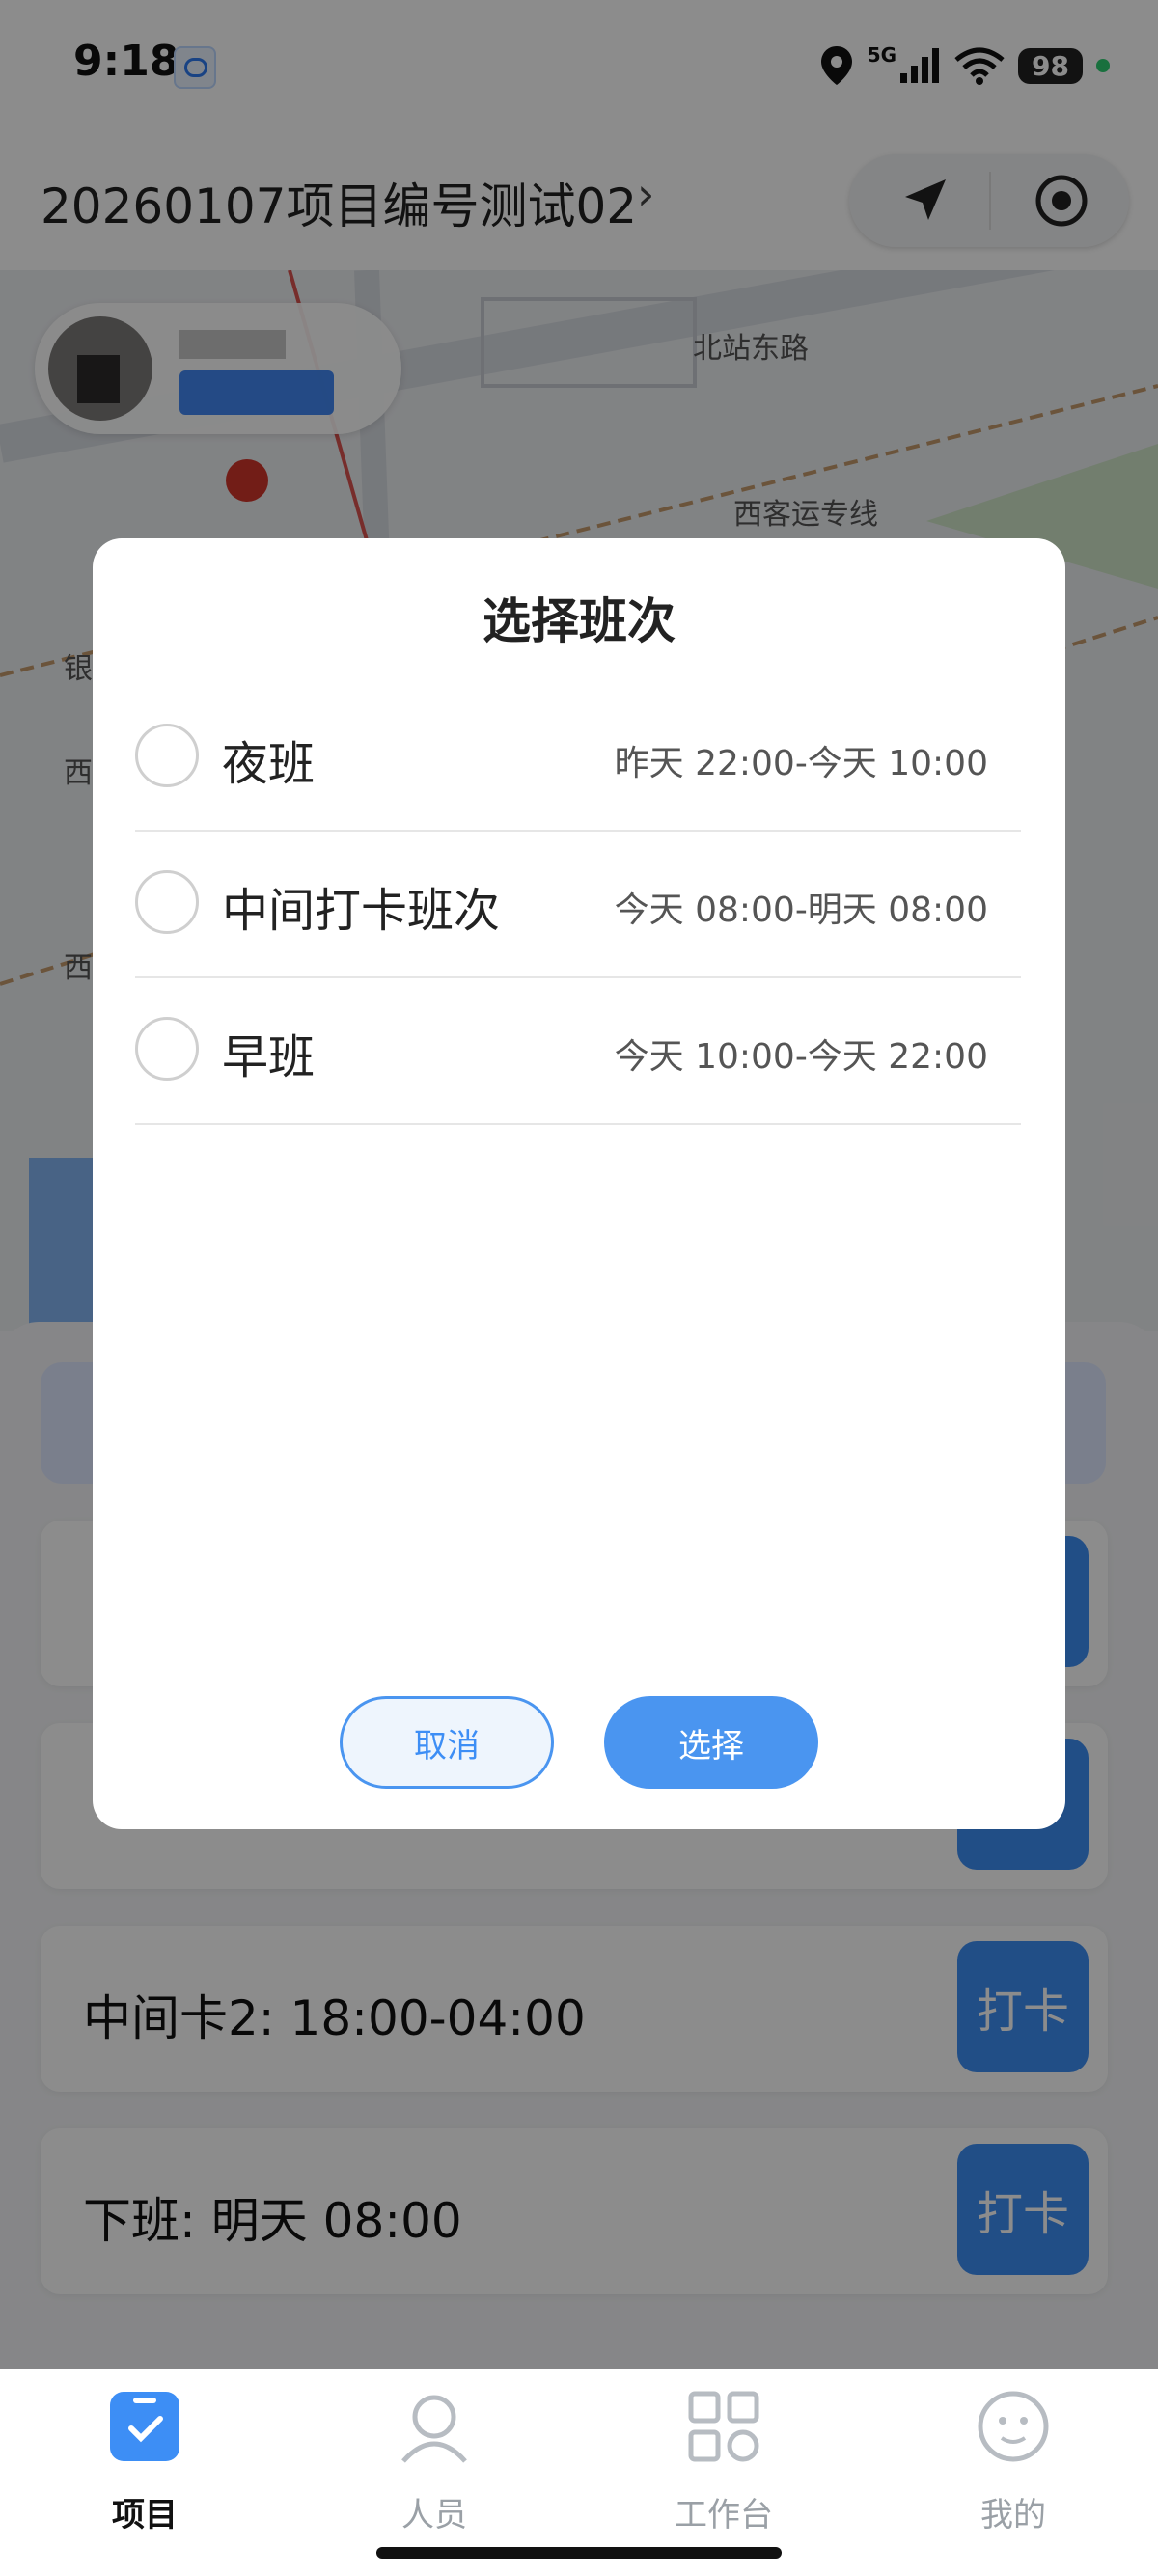  What do you see at coordinates (434, 2515) in the screenshot?
I see `tab-label: 人员` at bounding box center [434, 2515].